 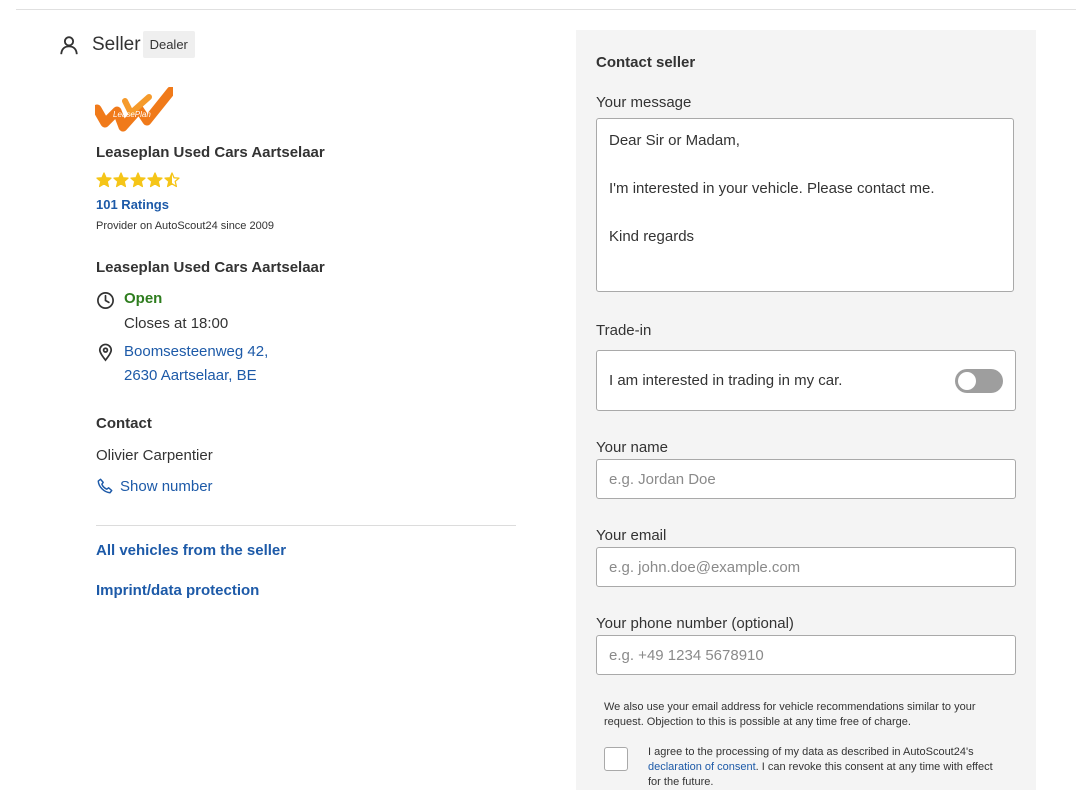 I want to click on clock-icon, so click(x=105, y=300).